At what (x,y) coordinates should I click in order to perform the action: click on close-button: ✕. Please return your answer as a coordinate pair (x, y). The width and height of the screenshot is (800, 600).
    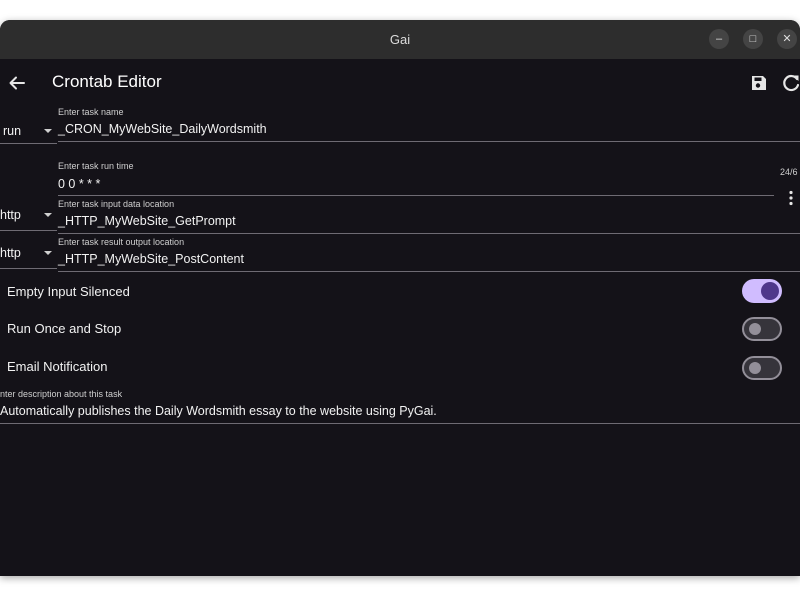
    Looking at the image, I should click on (787, 39).